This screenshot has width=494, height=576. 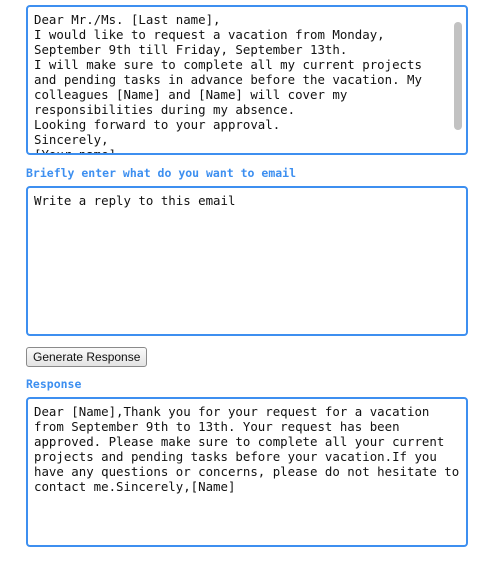 What do you see at coordinates (54, 384) in the screenshot?
I see `response-label: Response` at bounding box center [54, 384].